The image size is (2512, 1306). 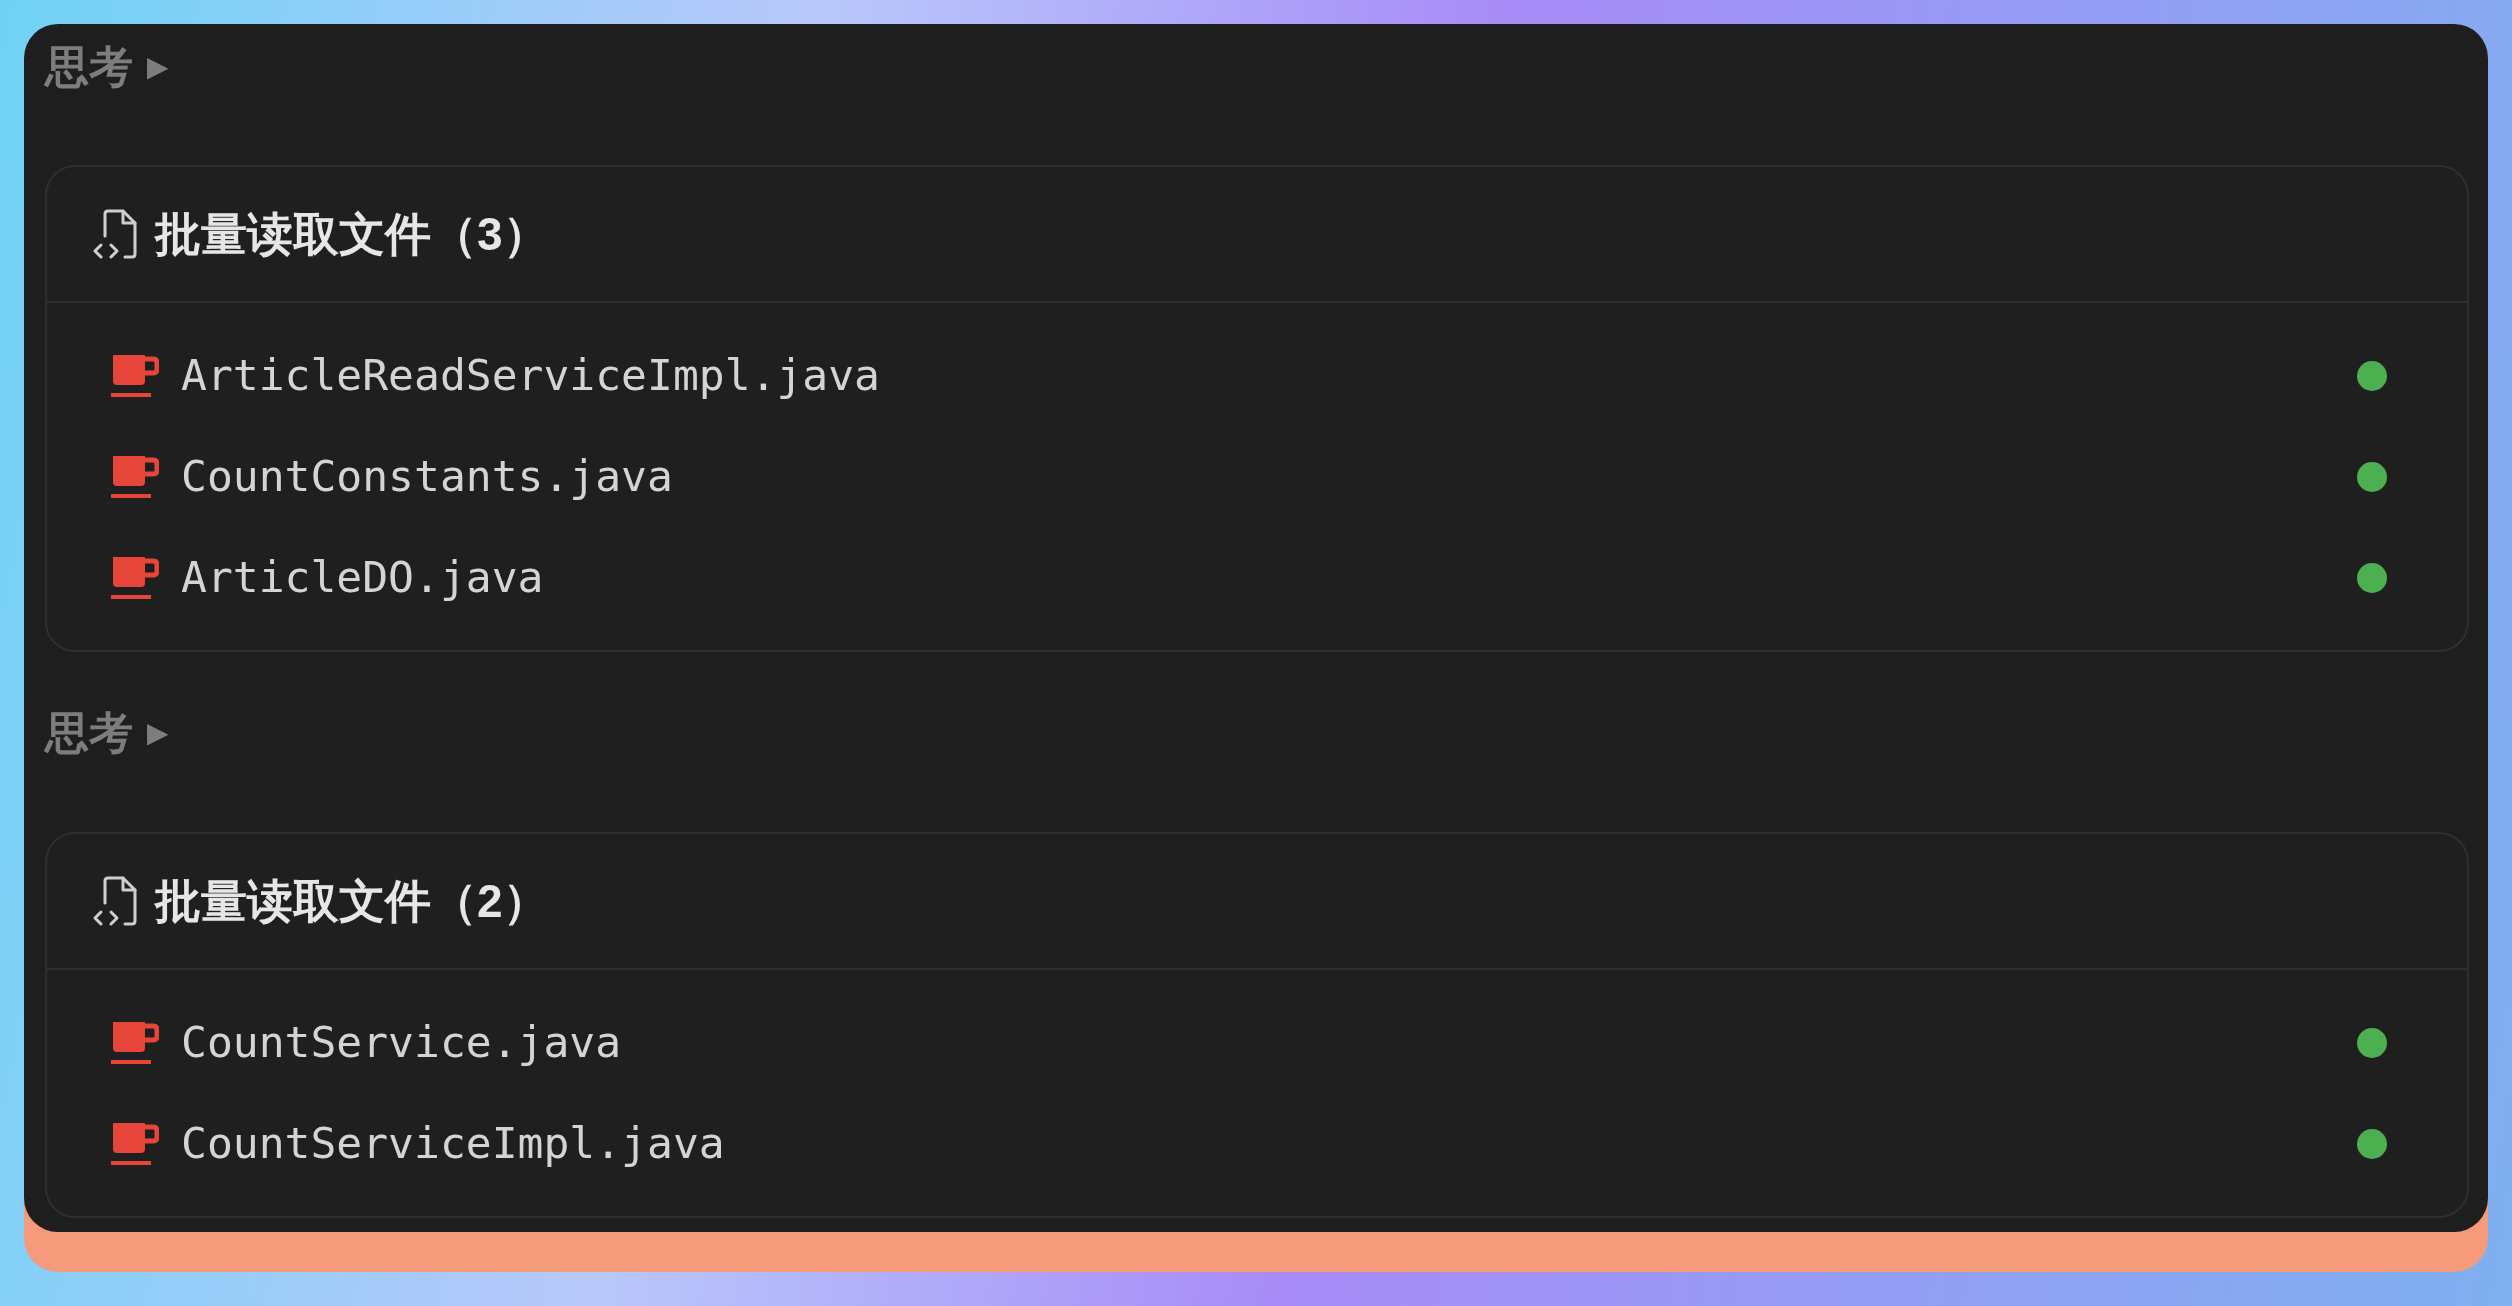 What do you see at coordinates (401, 1043) in the screenshot?
I see `file-name: CountService.java` at bounding box center [401, 1043].